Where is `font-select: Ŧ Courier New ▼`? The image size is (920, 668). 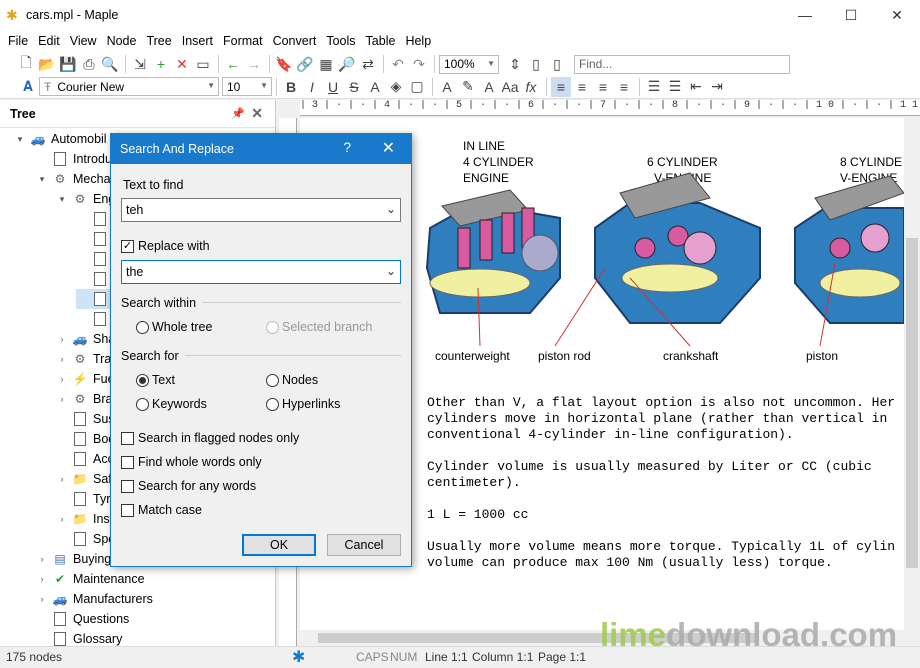 font-select: Ŧ Courier New ▼ is located at coordinates (129, 86).